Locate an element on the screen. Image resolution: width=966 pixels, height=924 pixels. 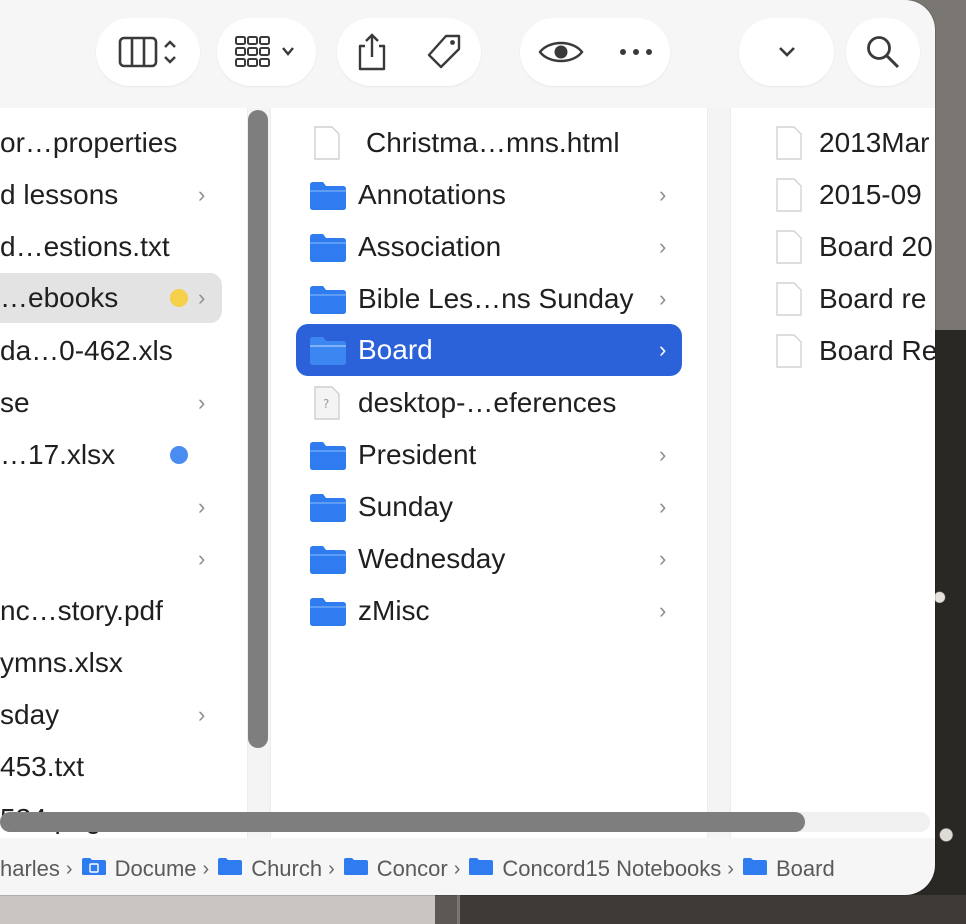
yellow-tag-dot is located at coordinates (179, 298).